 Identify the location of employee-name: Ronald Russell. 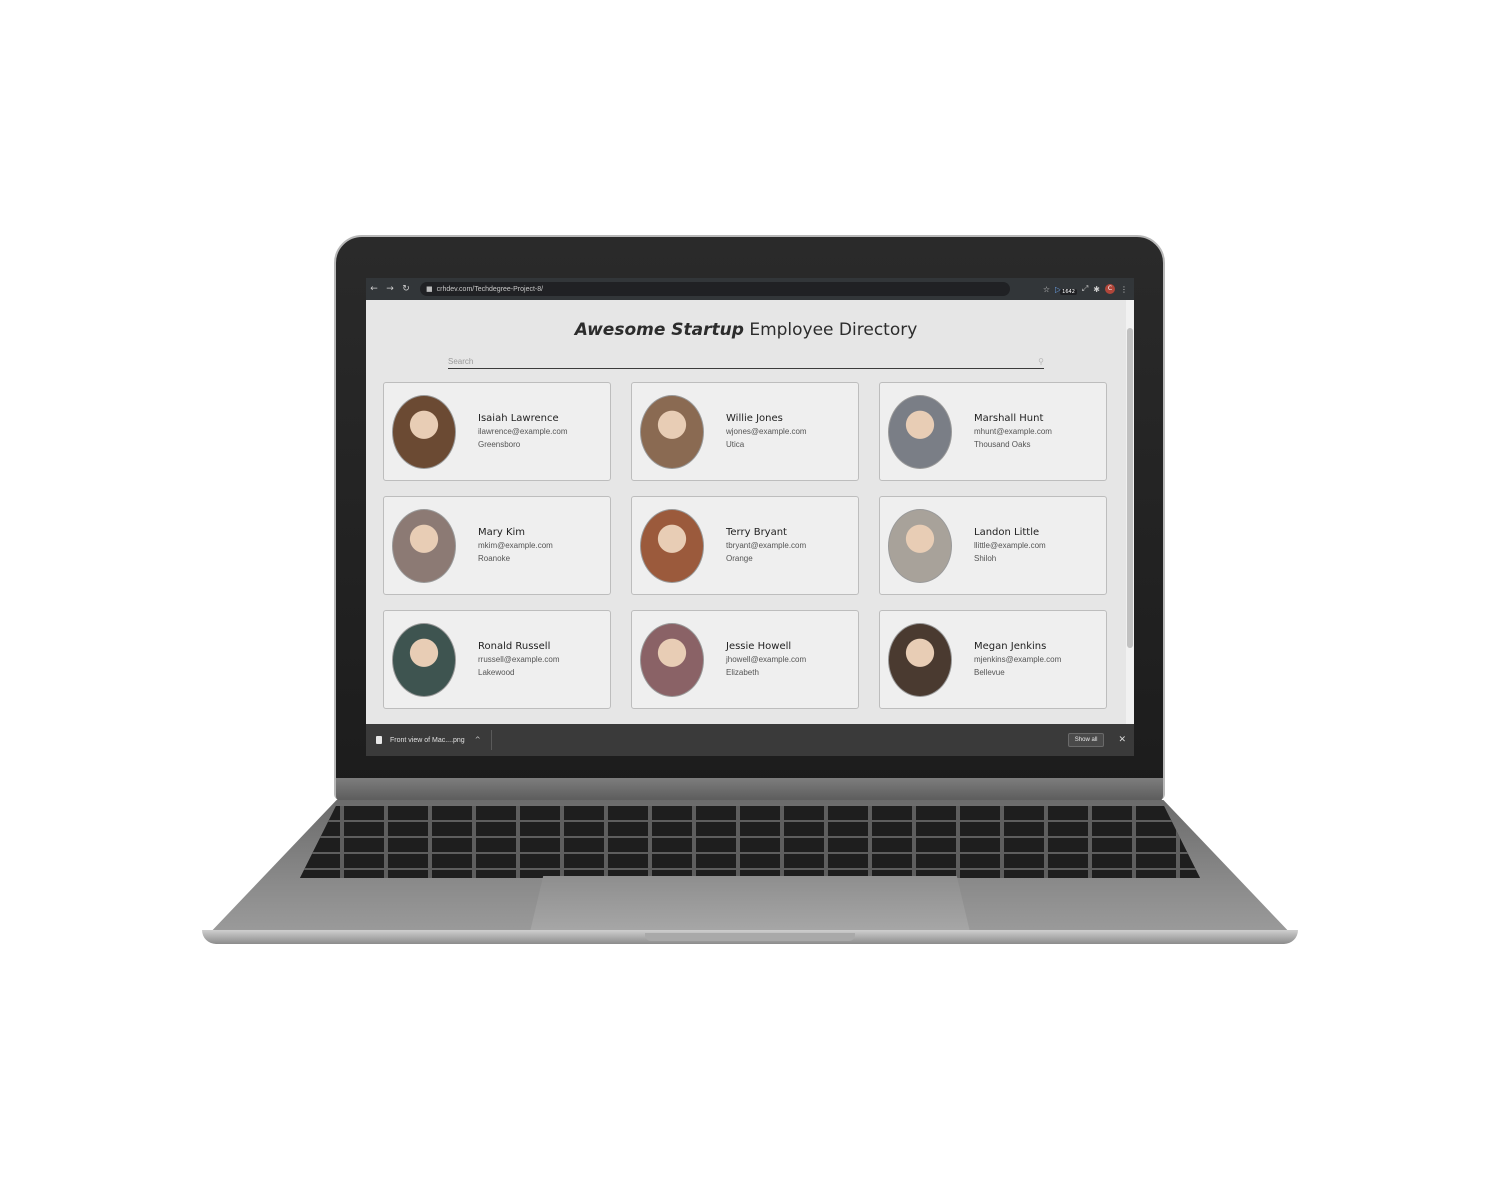
(514, 646).